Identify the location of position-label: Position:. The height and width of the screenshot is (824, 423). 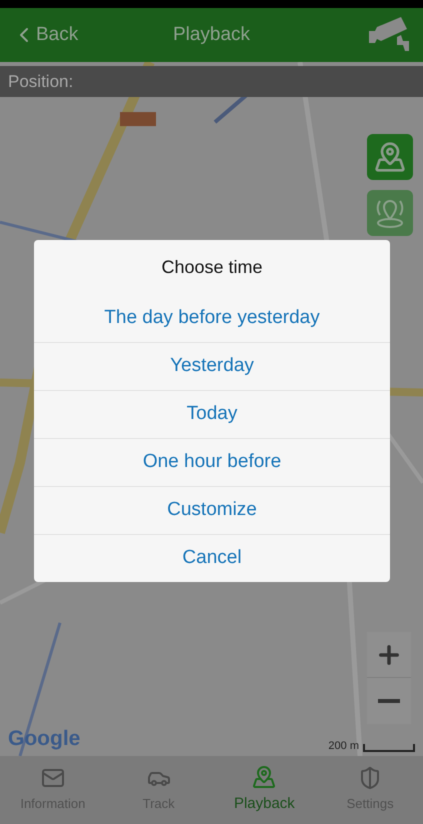
(41, 81).